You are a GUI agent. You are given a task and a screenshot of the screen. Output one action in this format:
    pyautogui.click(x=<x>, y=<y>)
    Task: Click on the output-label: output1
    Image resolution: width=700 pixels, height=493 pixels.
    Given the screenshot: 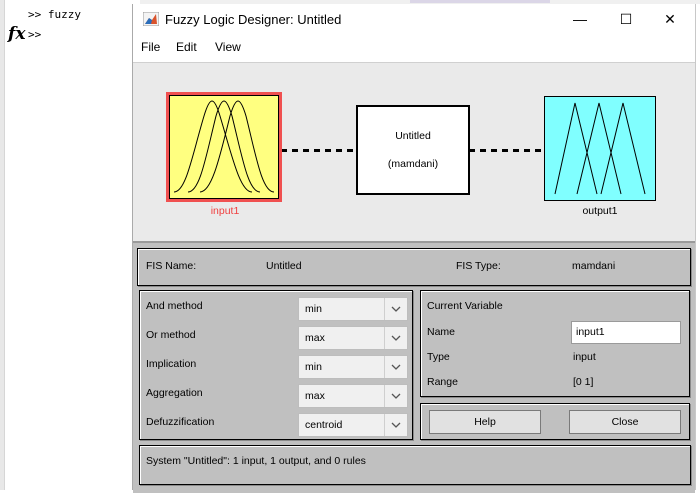 What is the action you would take?
    pyautogui.click(x=600, y=211)
    